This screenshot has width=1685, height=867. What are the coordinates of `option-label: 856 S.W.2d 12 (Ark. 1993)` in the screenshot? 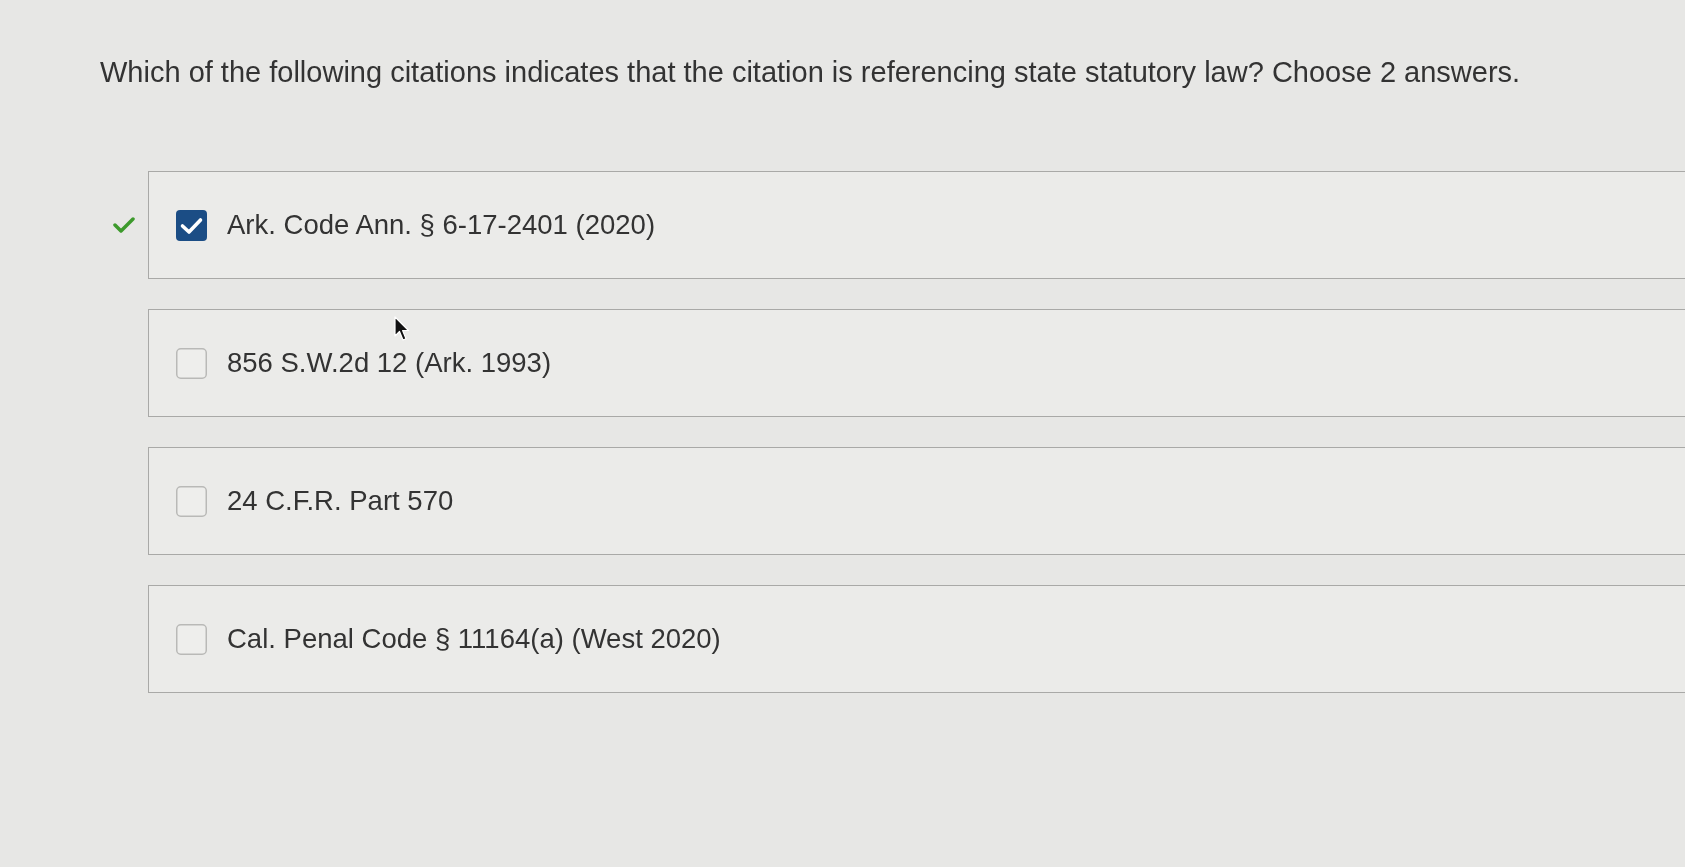 It's located at (389, 363).